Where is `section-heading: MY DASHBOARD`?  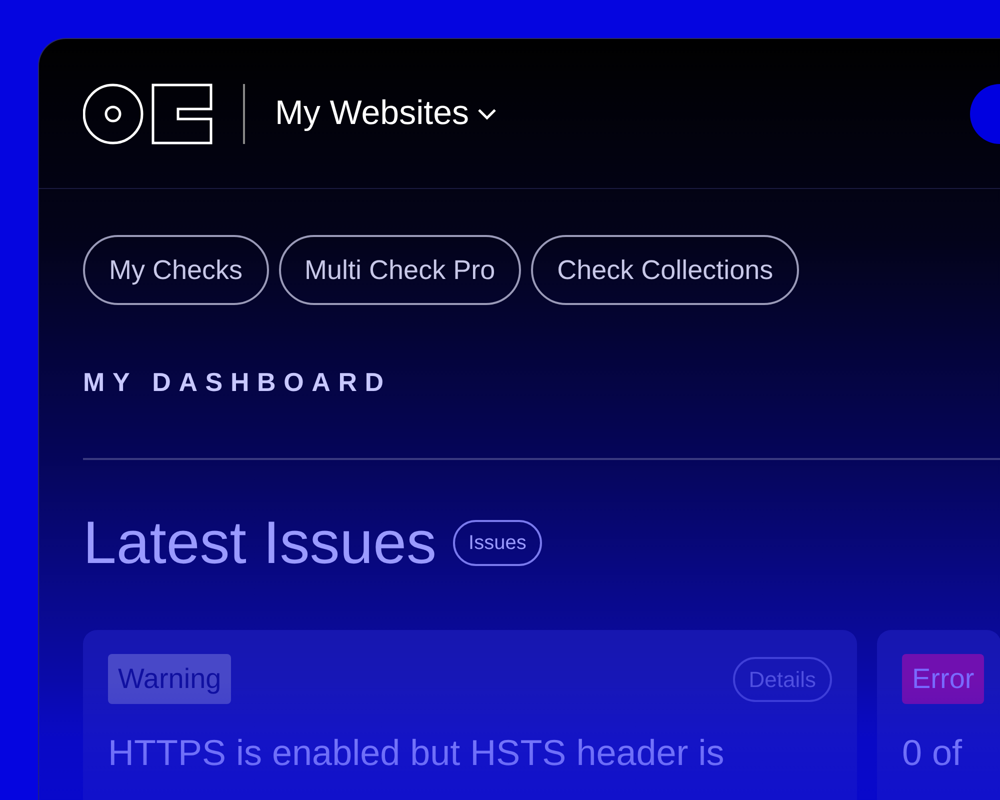
section-heading: MY DASHBOARD is located at coordinates (237, 382).